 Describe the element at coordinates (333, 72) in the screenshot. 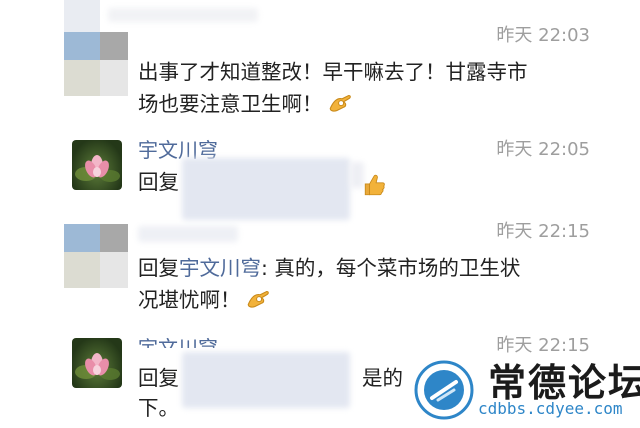

I see `comment-text-line: 出事了才知道整改！早干嘛去了！甘露寺市` at that location.